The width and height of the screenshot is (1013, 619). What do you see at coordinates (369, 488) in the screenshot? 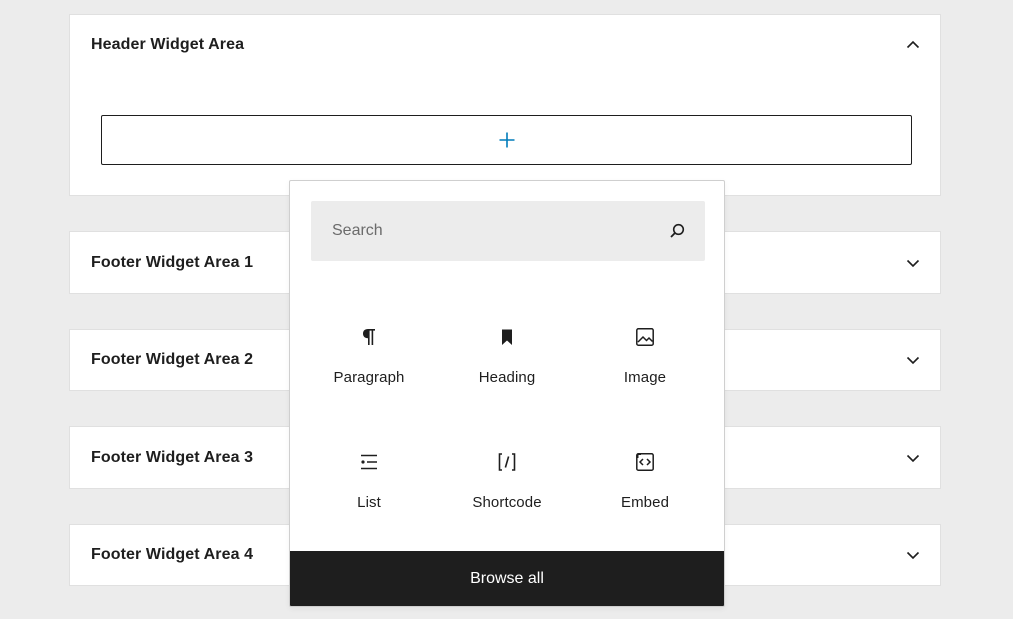
I see `block-list: List` at bounding box center [369, 488].